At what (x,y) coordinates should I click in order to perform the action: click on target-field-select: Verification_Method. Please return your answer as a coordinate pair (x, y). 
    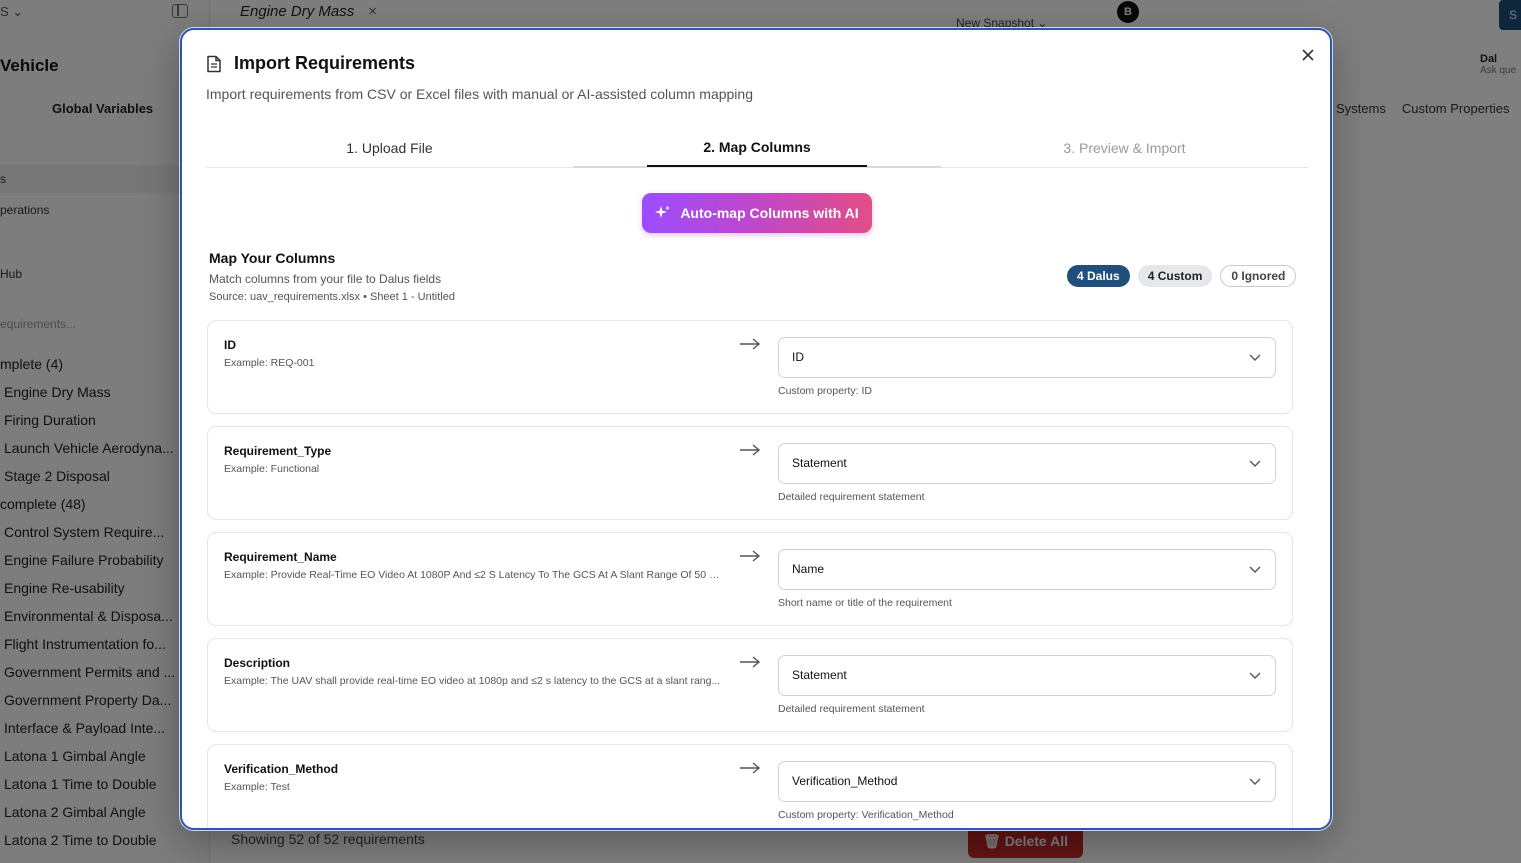
    Looking at the image, I should click on (1027, 781).